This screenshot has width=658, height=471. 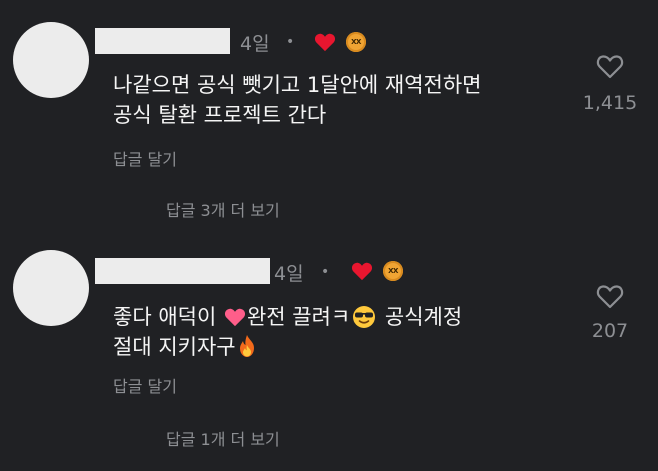 I want to click on creator-heart-icon, so click(x=362, y=271).